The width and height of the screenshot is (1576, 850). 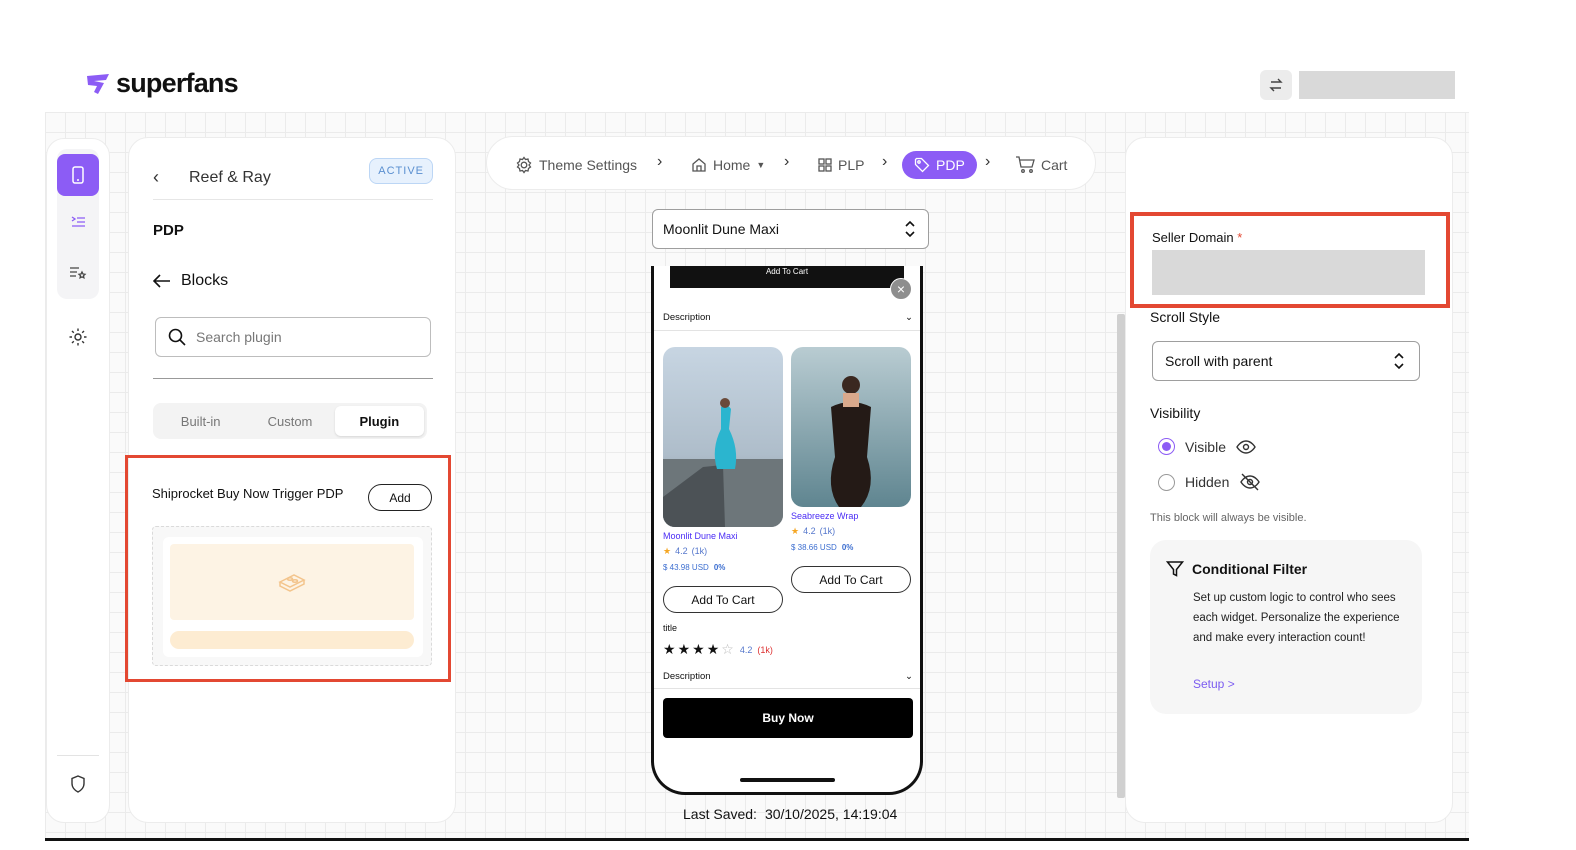 What do you see at coordinates (1377, 85) in the screenshot?
I see `account-placeholder` at bounding box center [1377, 85].